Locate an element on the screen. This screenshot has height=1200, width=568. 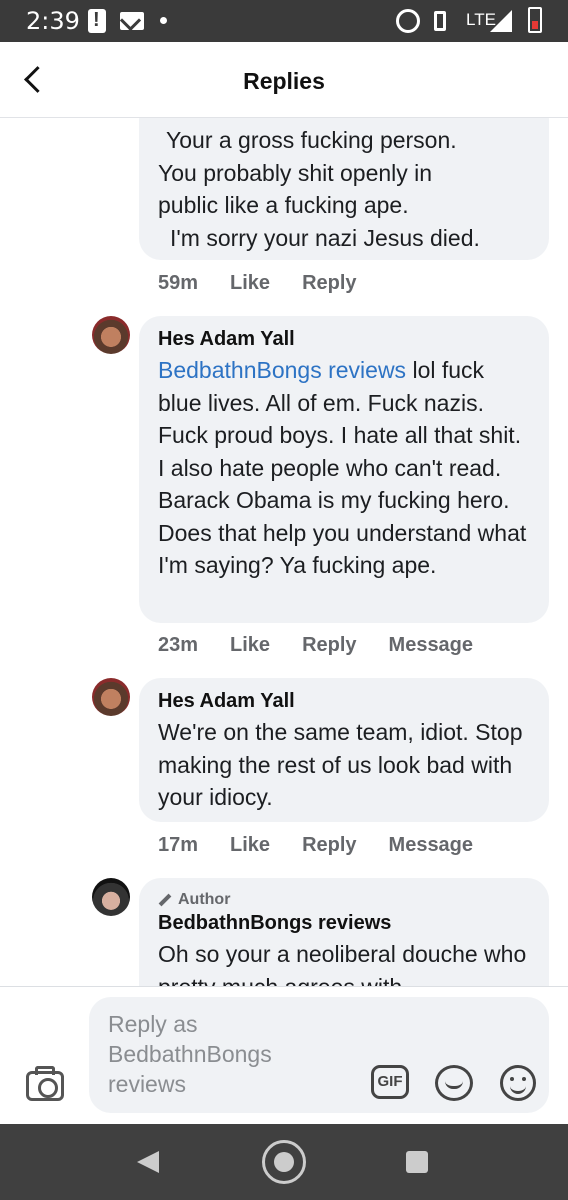
reply-composer: Reply as BedbathnBongs reviews GIF is located at coordinates (284, 1055).